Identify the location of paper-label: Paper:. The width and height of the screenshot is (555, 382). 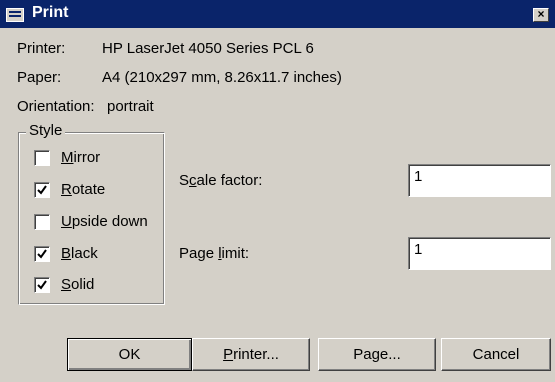
(39, 77).